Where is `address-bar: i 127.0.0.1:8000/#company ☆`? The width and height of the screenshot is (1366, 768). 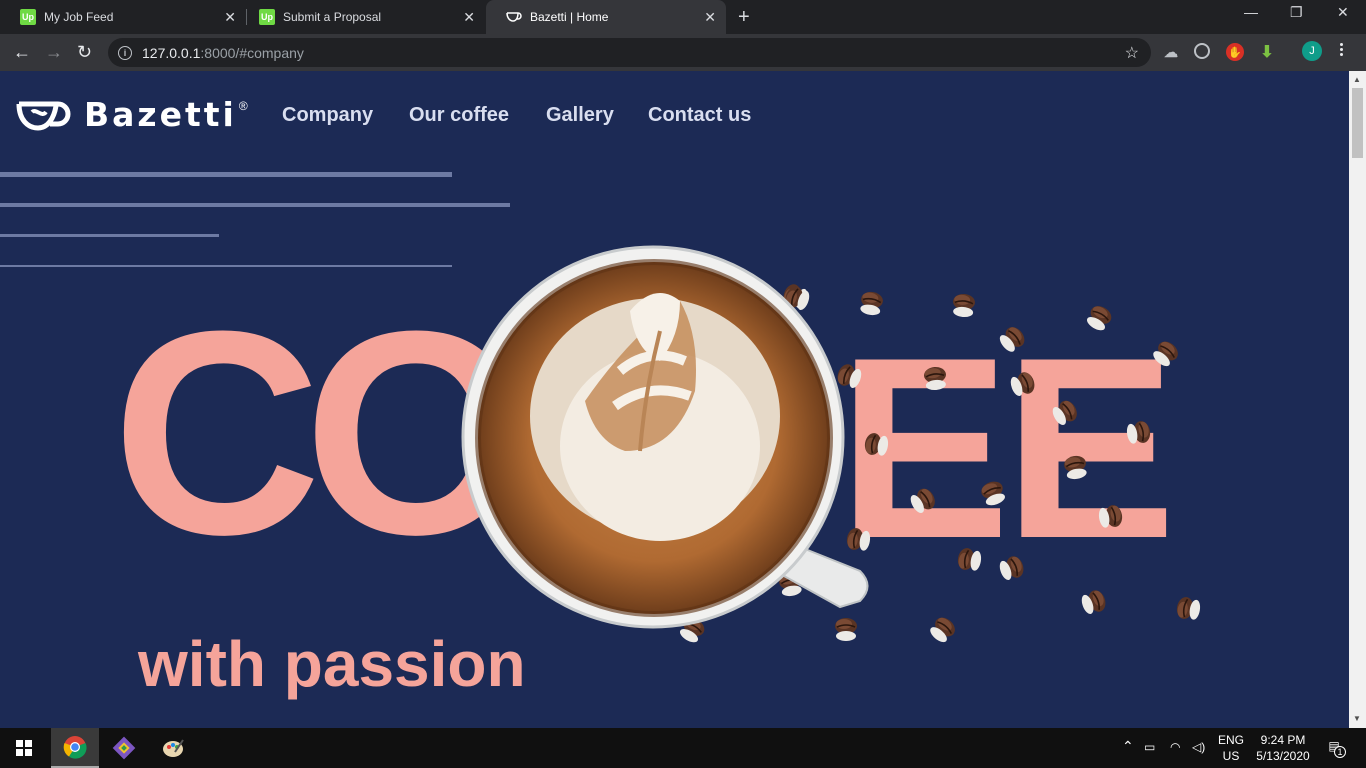
address-bar: i 127.0.0.1:8000/#company ☆ is located at coordinates (629, 52).